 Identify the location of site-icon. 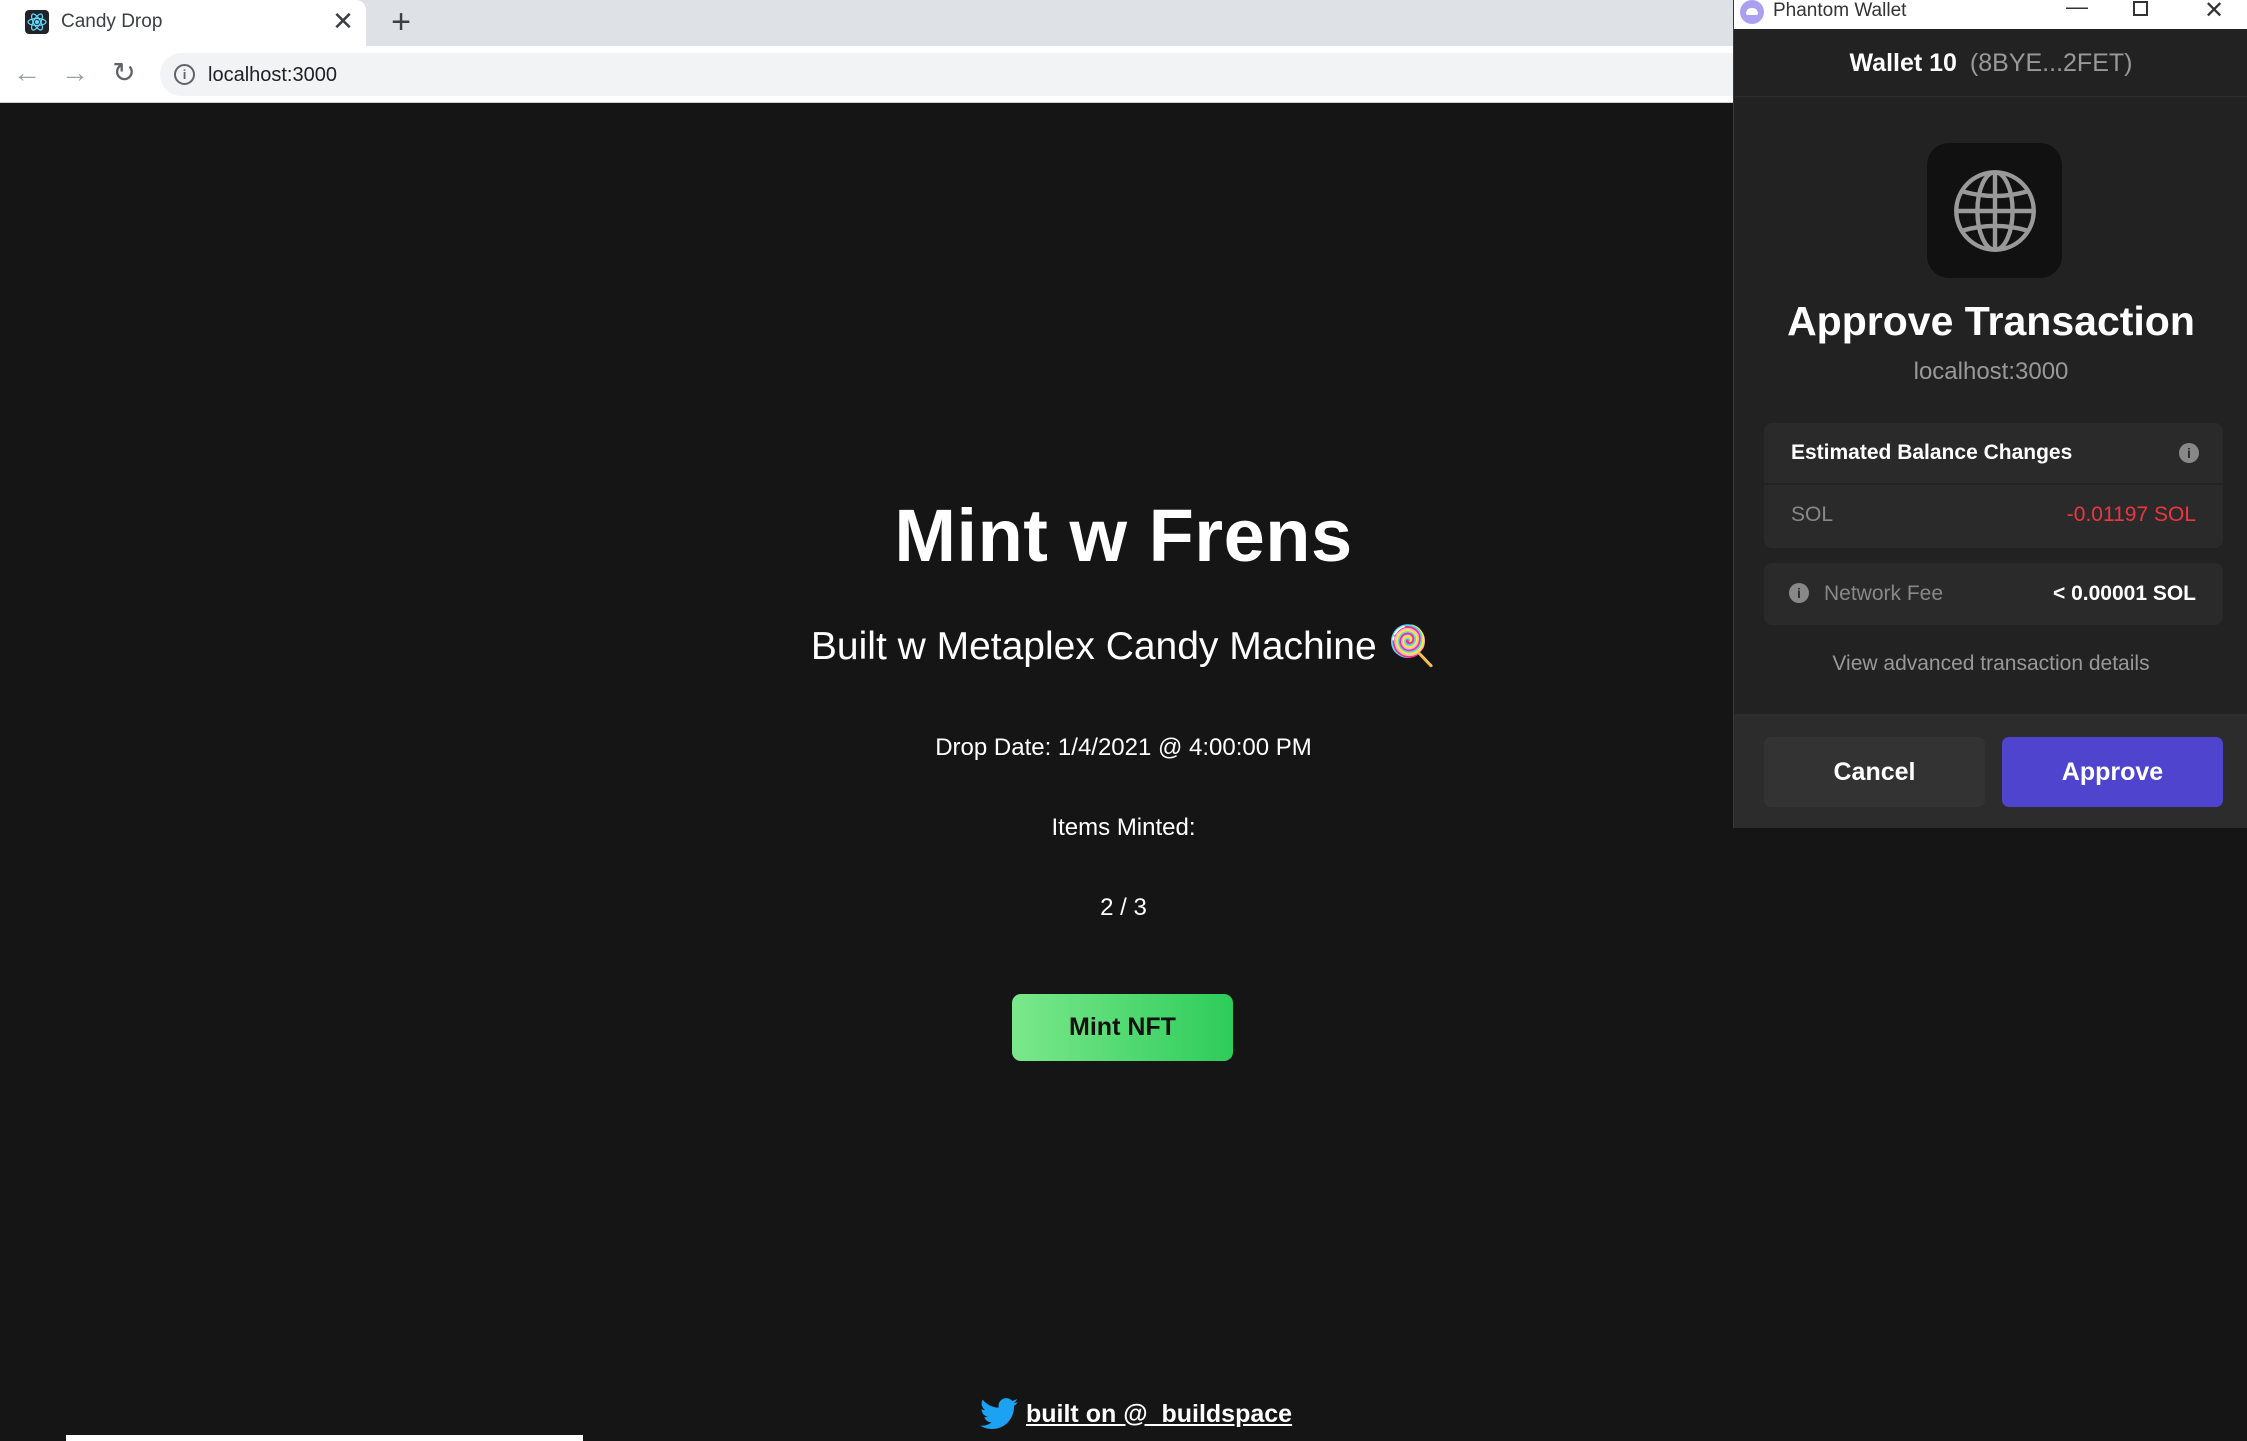
(1994, 210).